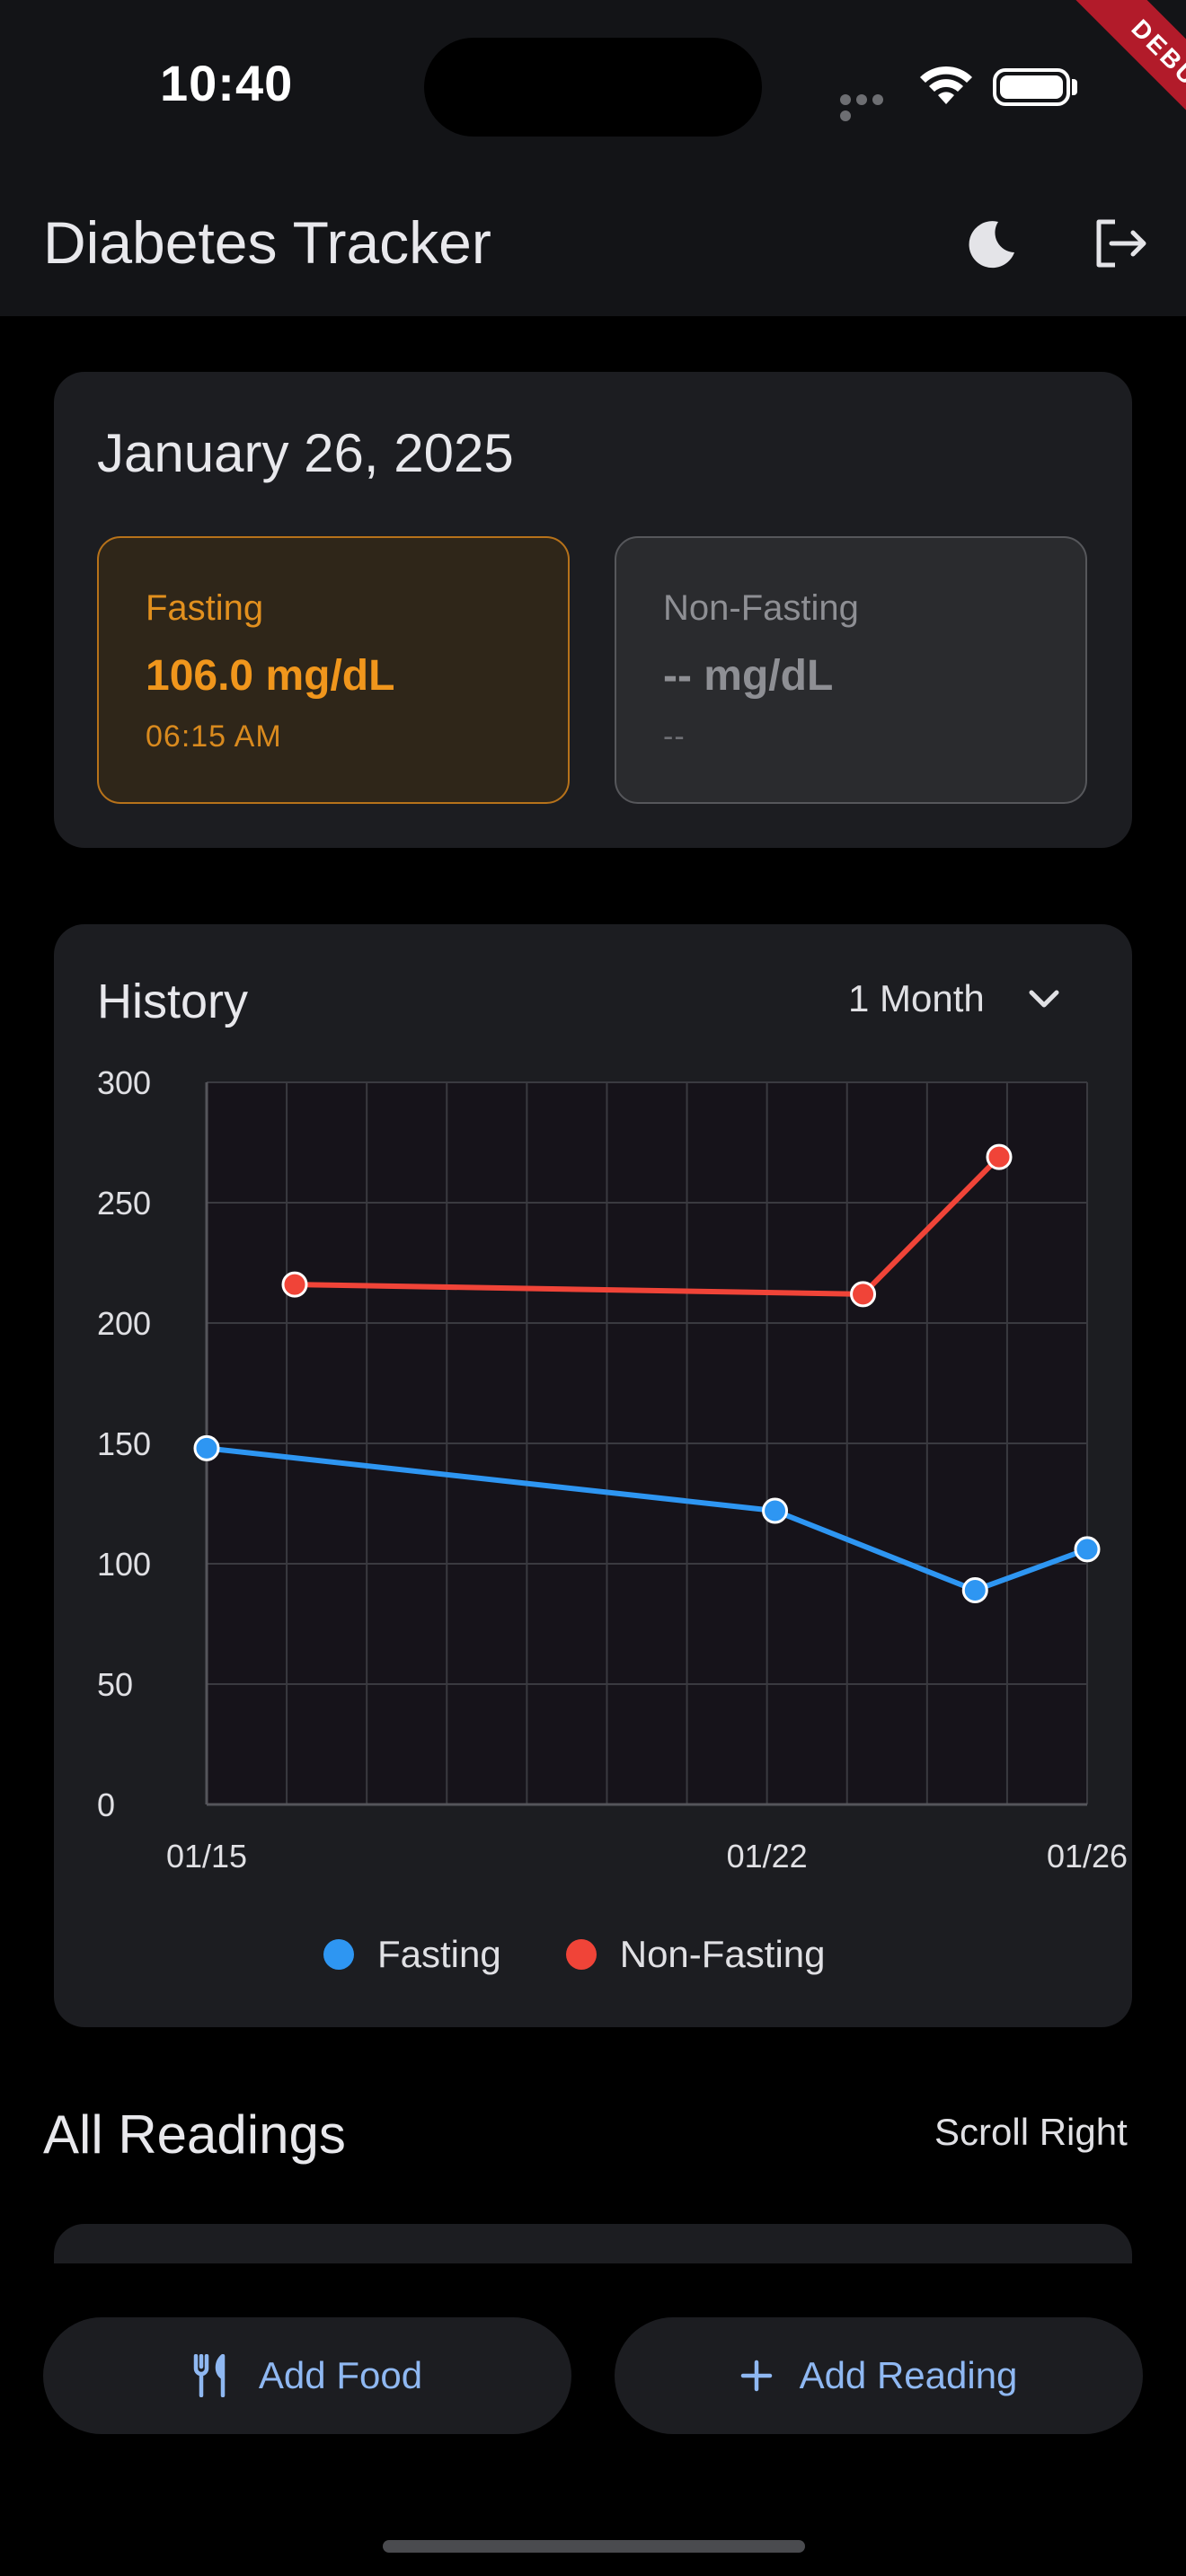  I want to click on y-tick-label: 150, so click(124, 1443).